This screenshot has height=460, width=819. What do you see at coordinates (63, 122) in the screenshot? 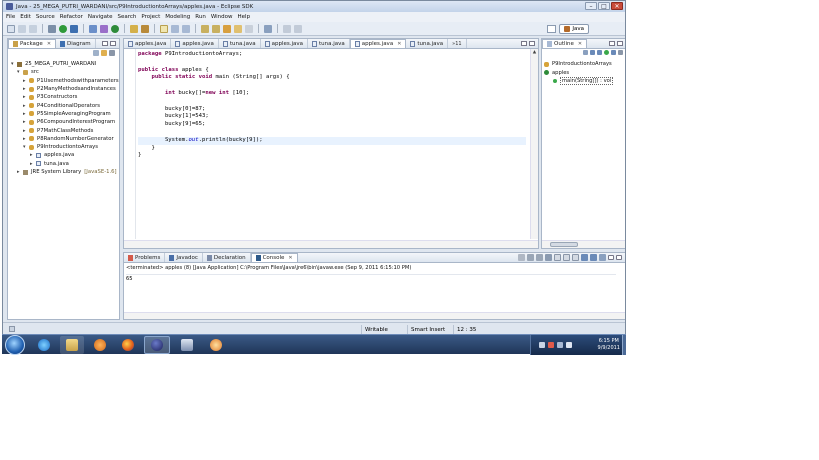
I see `tree-package: ▸ P6CompoundInterestProgram` at bounding box center [63, 122].